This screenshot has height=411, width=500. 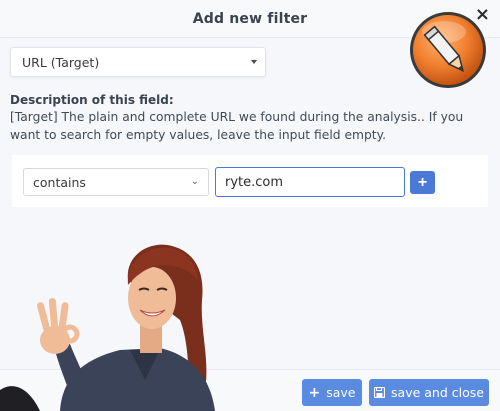 I want to click on plus-icon: +, so click(x=314, y=392).